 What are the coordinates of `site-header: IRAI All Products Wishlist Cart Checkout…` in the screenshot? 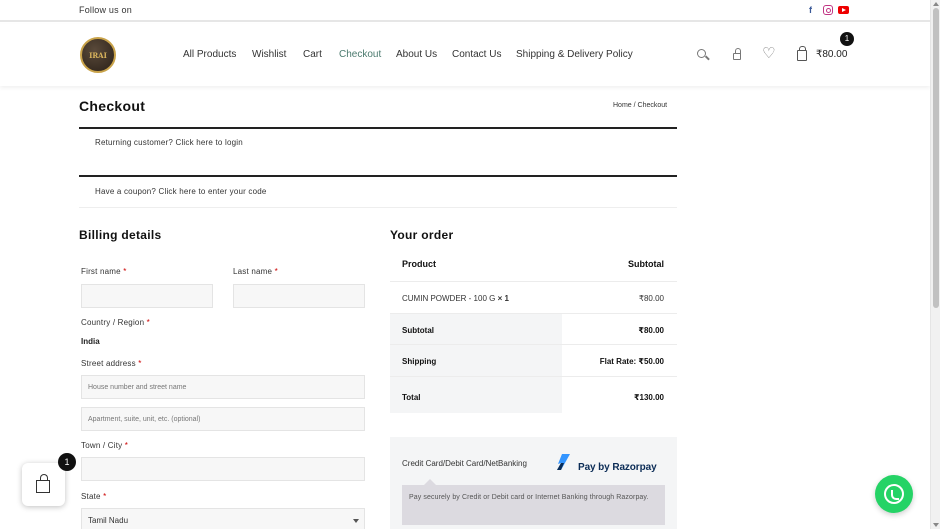 It's located at (465, 55).